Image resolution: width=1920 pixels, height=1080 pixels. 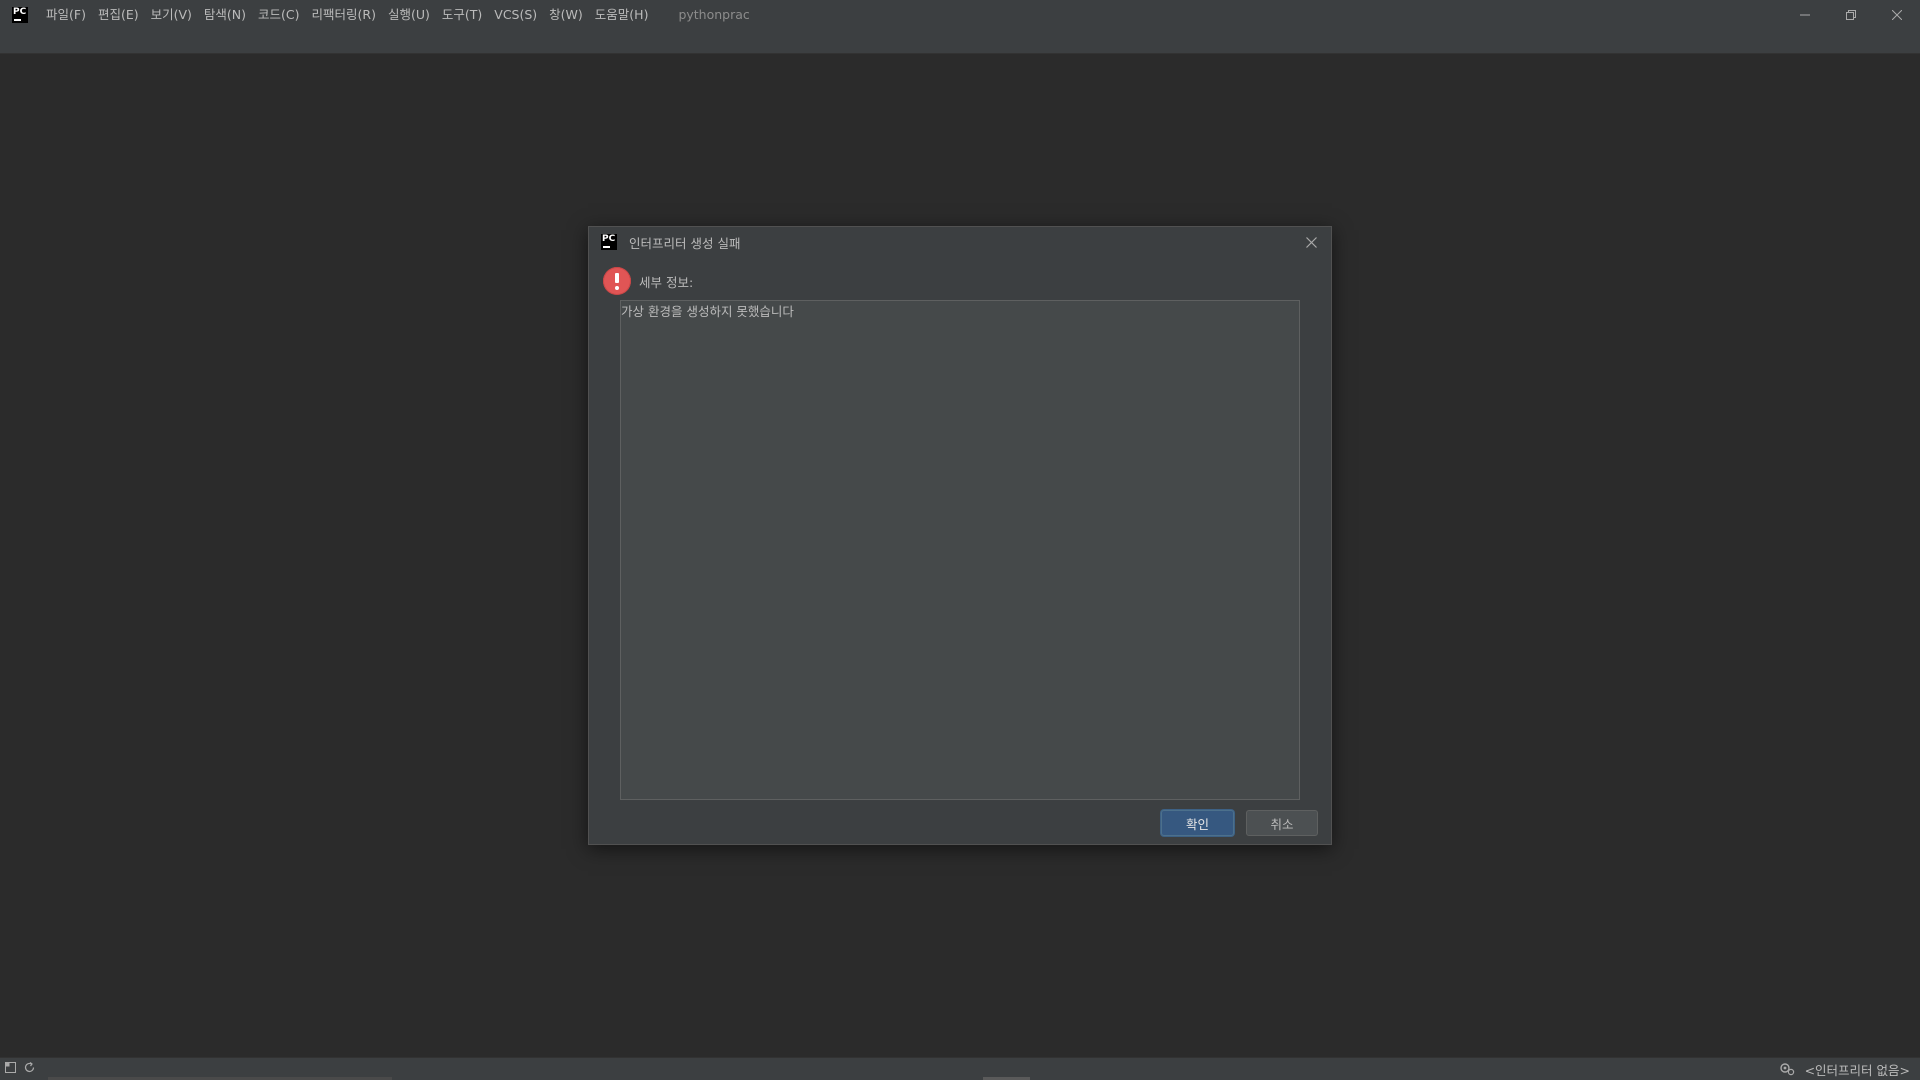 What do you see at coordinates (171, 14) in the screenshot?
I see `menu-view: 보기(V)` at bounding box center [171, 14].